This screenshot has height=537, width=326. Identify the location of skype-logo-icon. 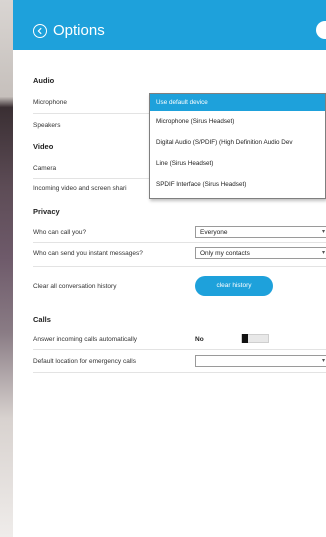
(321, 30).